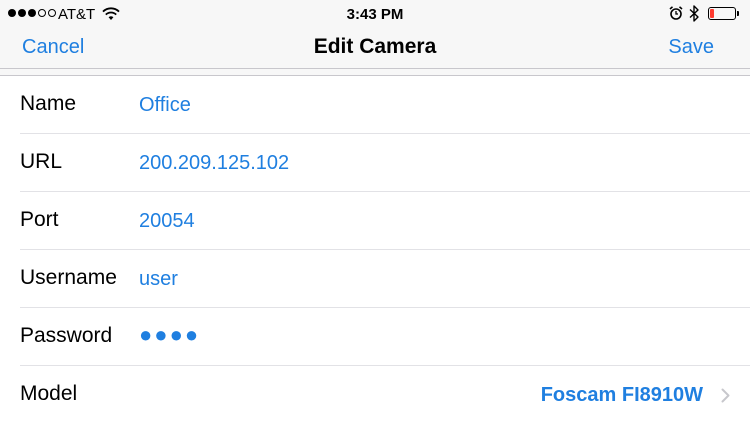 Image resolution: width=750 pixels, height=423 pixels. I want to click on username-field-row: Username user, so click(385, 279).